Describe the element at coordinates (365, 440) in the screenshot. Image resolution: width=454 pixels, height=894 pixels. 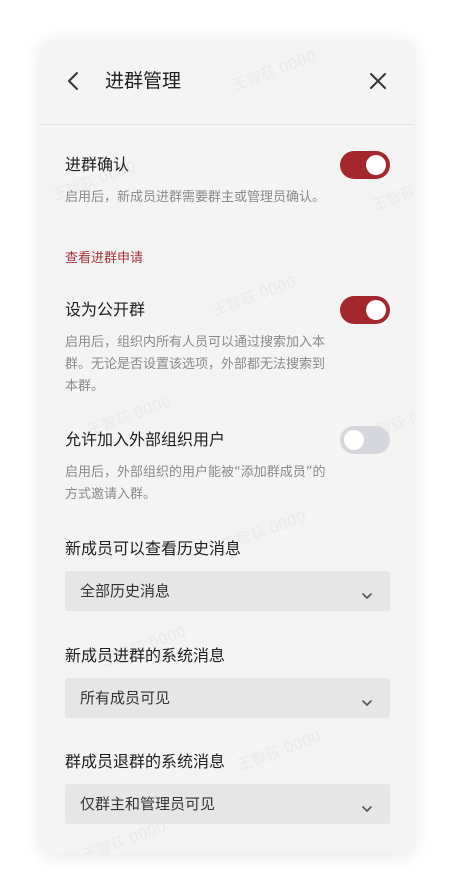
I see `external-users-toggle` at that location.